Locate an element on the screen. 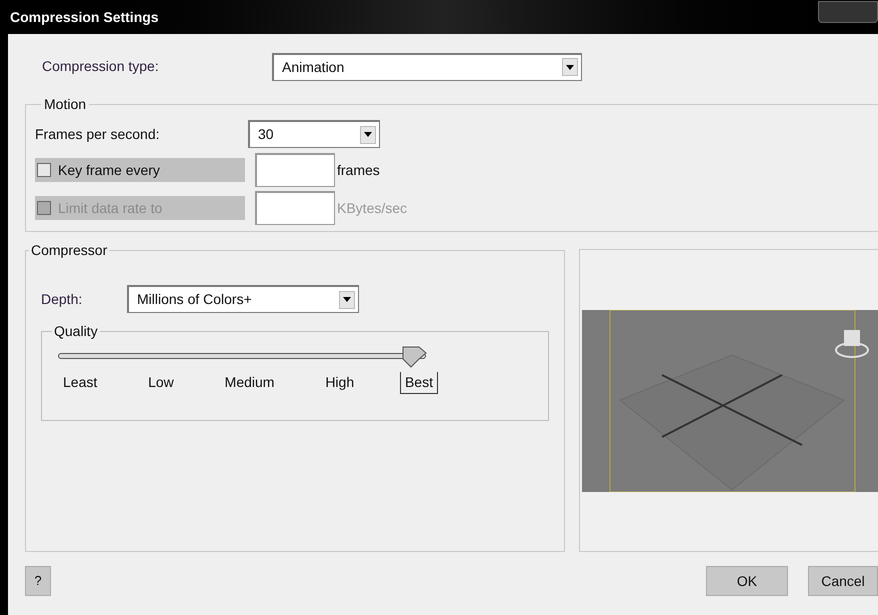 The width and height of the screenshot is (878, 615). option-checkbox: Key frame every is located at coordinates (140, 170).